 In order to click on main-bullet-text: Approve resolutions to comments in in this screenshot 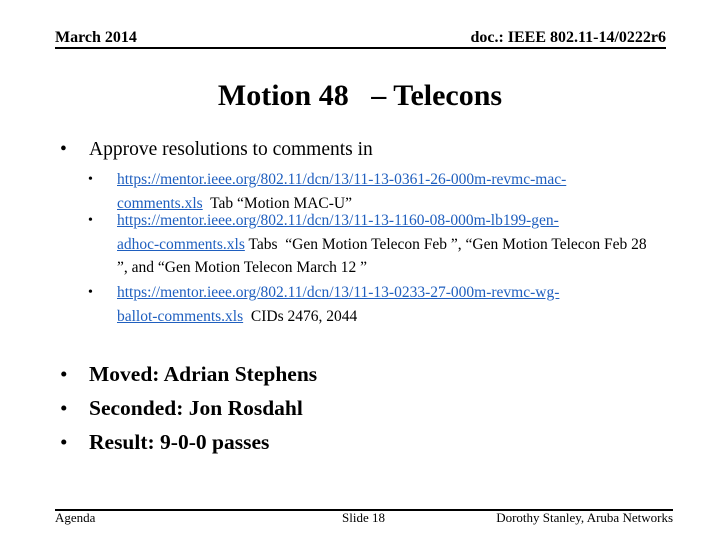, I will do `click(231, 149)`.